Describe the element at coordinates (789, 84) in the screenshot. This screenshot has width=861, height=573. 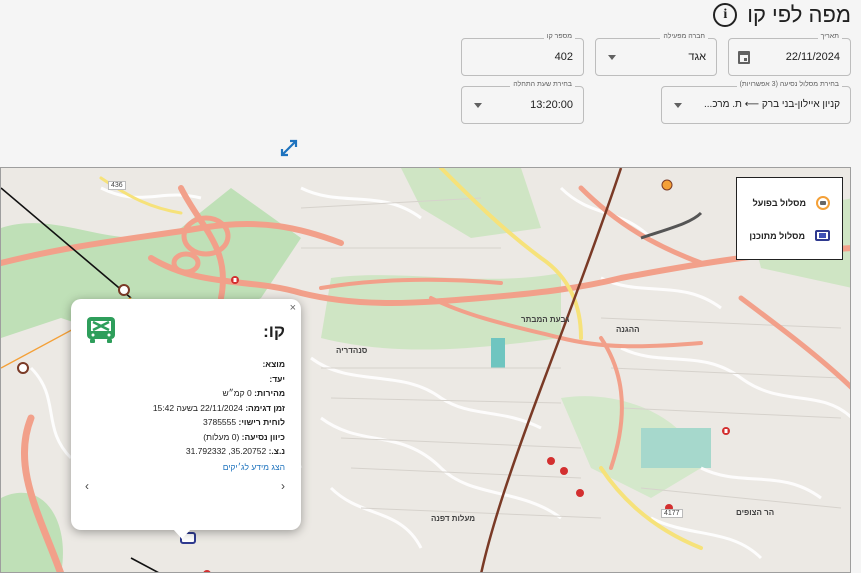
I see `route-label: בחירת מסלול נסיעה (3 אפשרויות)` at that location.